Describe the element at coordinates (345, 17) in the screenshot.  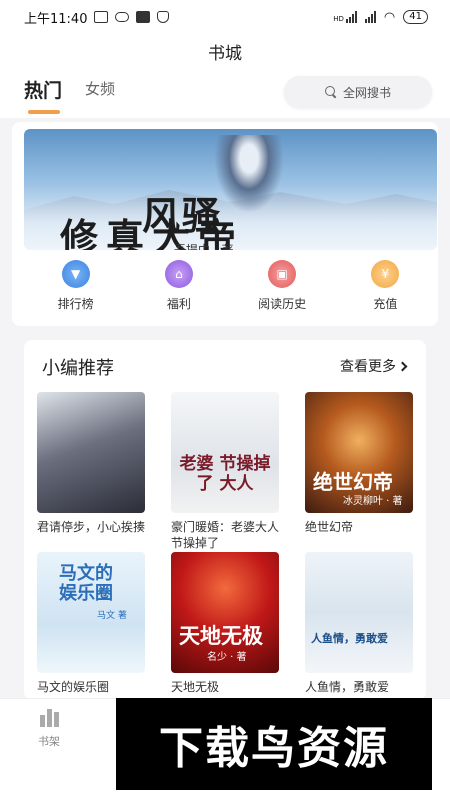
I see `signal-icon: HD` at that location.